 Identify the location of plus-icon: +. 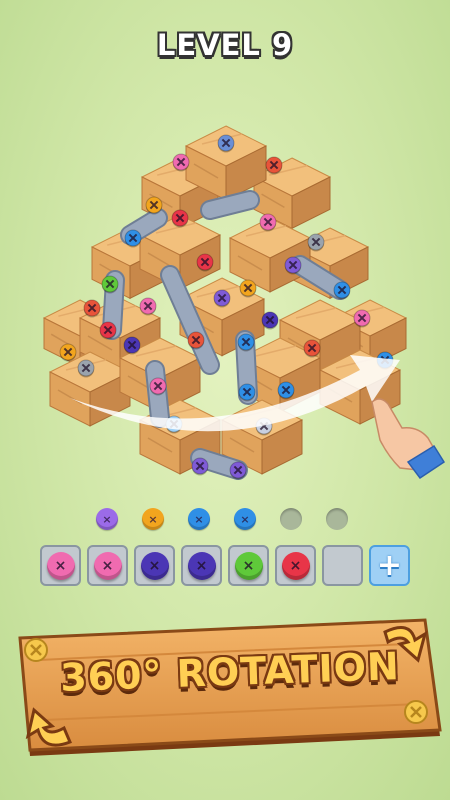
(389, 565).